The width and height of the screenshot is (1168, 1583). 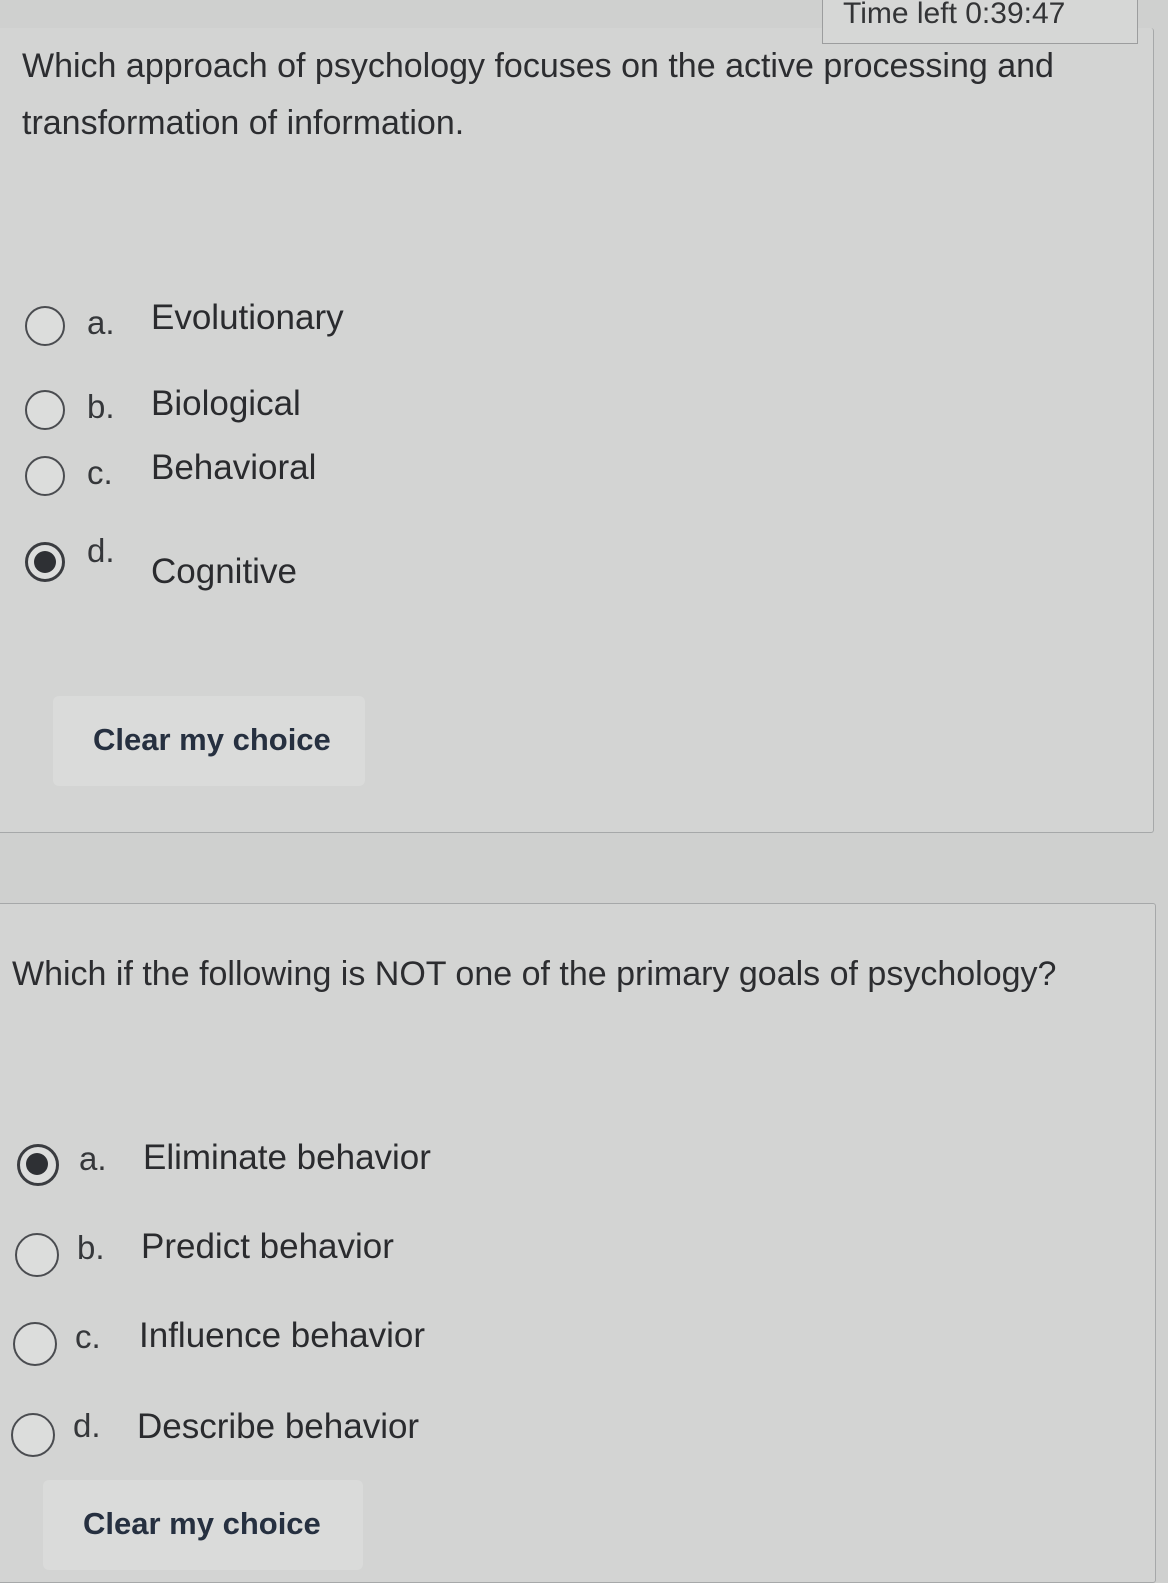 I want to click on option-label: Behavioral, so click(x=234, y=467).